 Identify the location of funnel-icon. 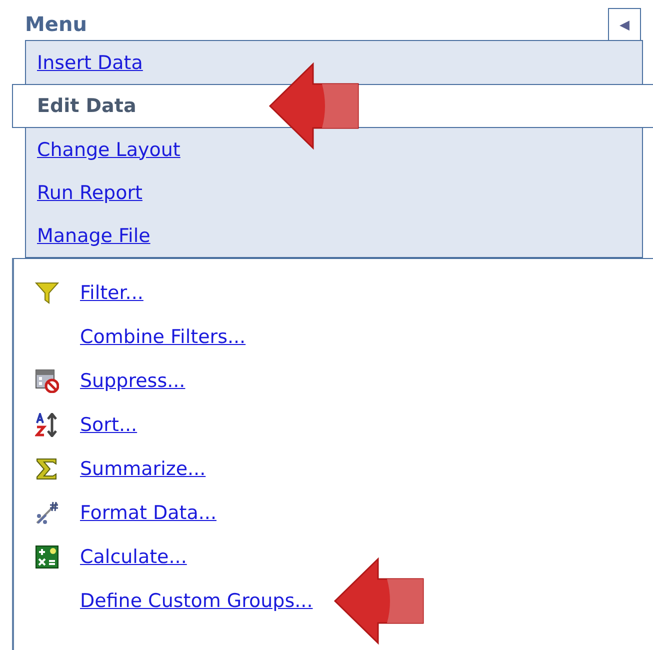
(47, 293).